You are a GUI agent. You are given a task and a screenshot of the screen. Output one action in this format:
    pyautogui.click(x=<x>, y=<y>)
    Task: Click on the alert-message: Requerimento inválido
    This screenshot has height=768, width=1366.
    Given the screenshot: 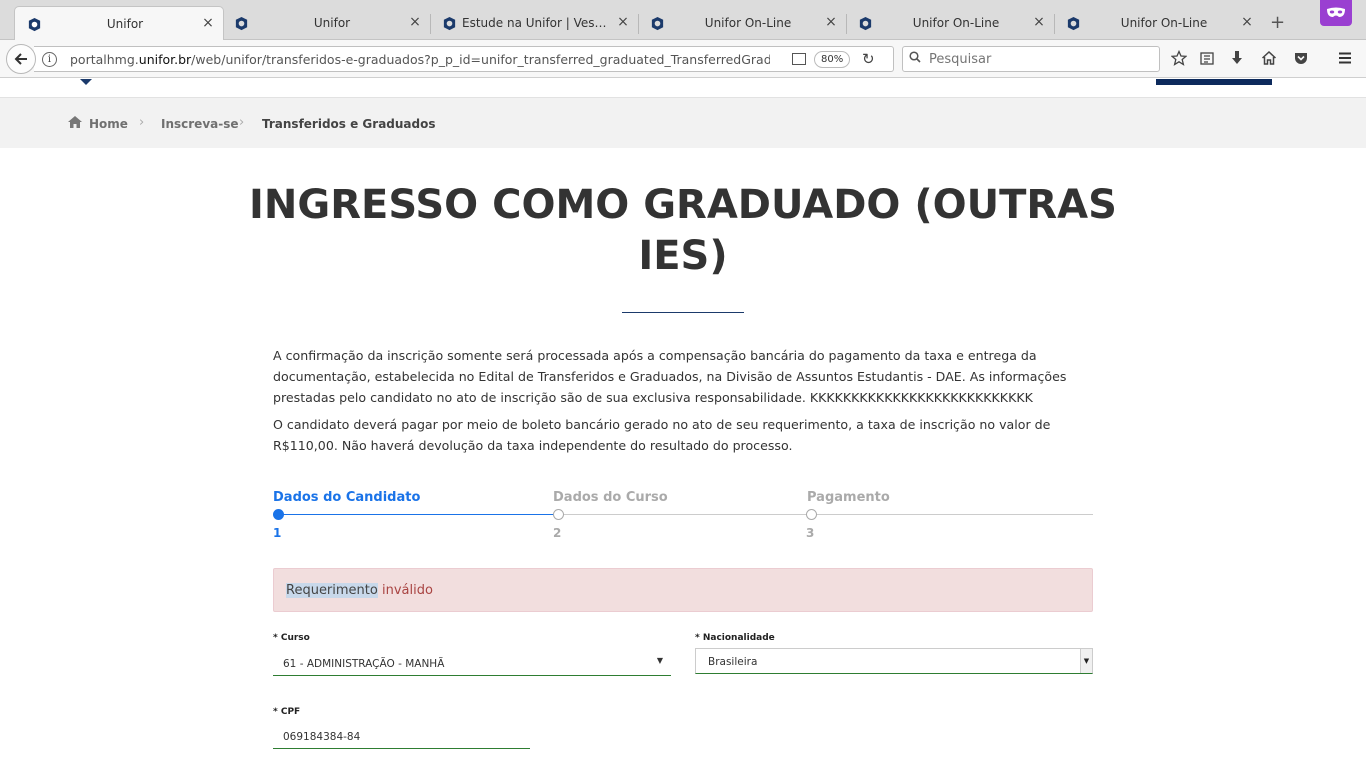 What is the action you would take?
    pyautogui.click(x=359, y=590)
    